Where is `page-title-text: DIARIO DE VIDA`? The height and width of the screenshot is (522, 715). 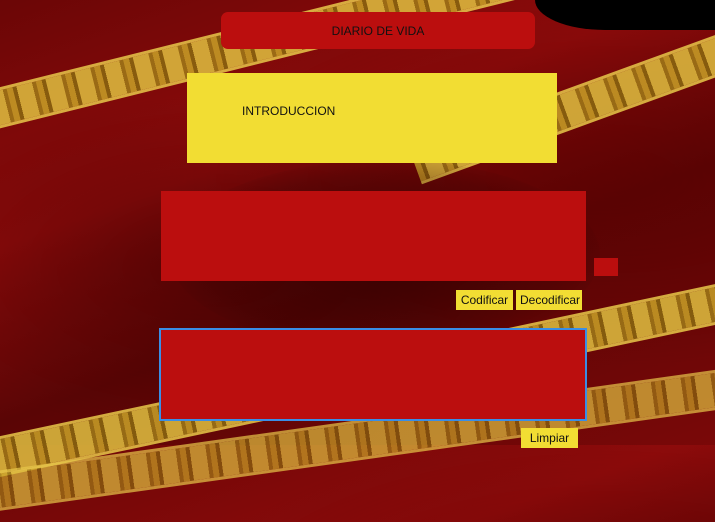
page-title-text: DIARIO DE VIDA is located at coordinates (378, 30).